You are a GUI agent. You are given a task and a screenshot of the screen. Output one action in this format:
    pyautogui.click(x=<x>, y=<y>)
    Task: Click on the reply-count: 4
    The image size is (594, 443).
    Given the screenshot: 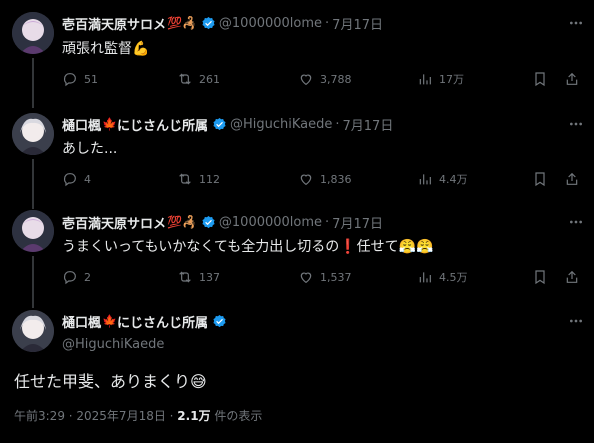 What is the action you would take?
    pyautogui.click(x=87, y=179)
    